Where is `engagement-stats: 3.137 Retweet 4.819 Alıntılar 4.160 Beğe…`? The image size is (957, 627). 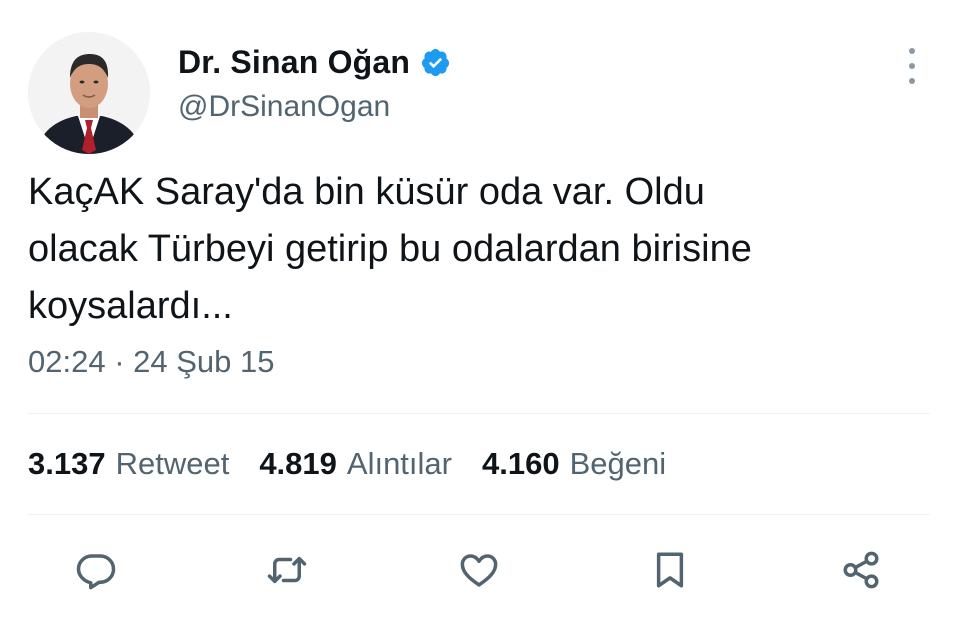
engagement-stats: 3.137 Retweet 4.819 Alıntılar 4.160 Beğe… is located at coordinates (362, 464).